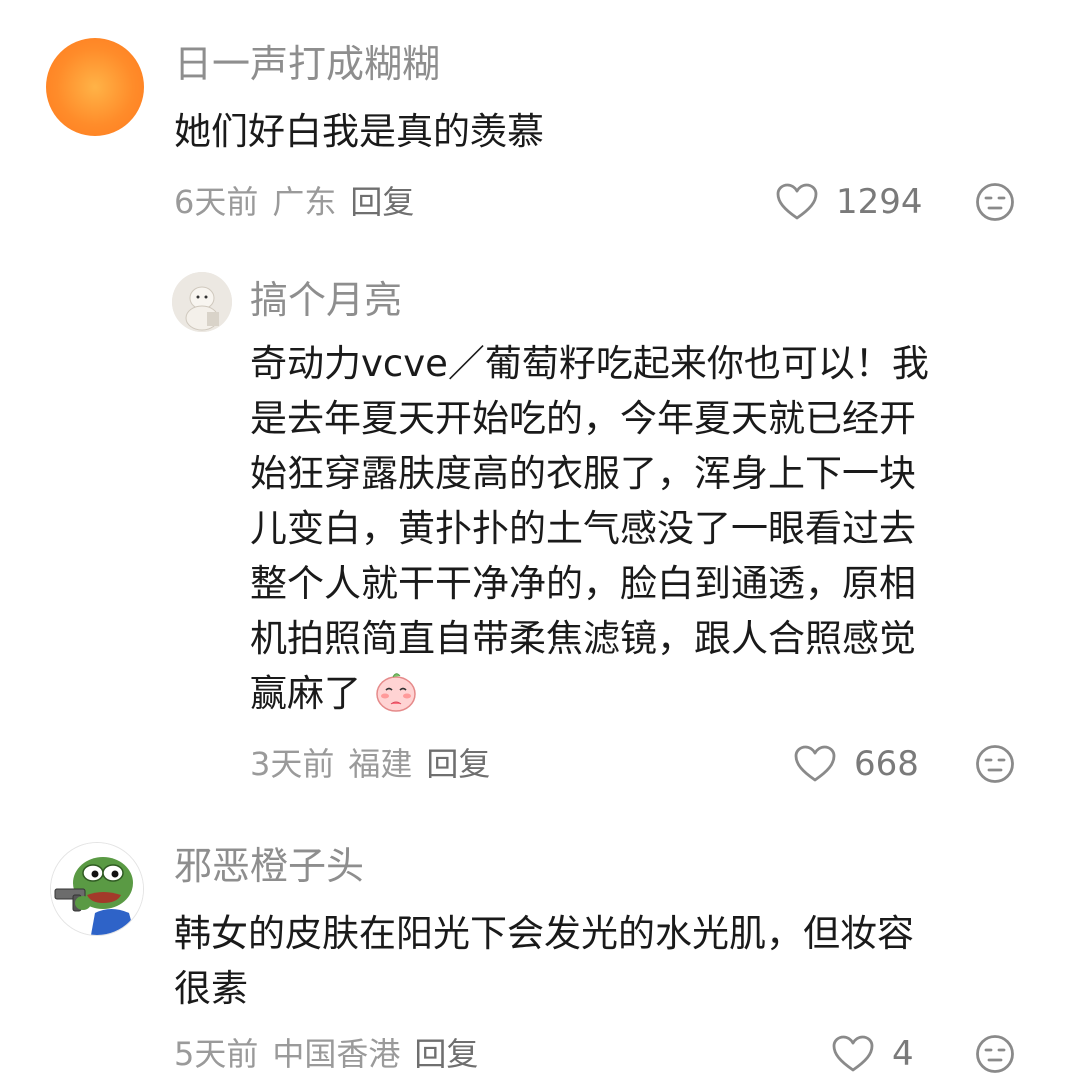 The image size is (1080, 1091). Describe the element at coordinates (583, 583) in the screenshot. I see `comment-text-line: 整个人就干干净净的，脸白到通透，原相` at that location.